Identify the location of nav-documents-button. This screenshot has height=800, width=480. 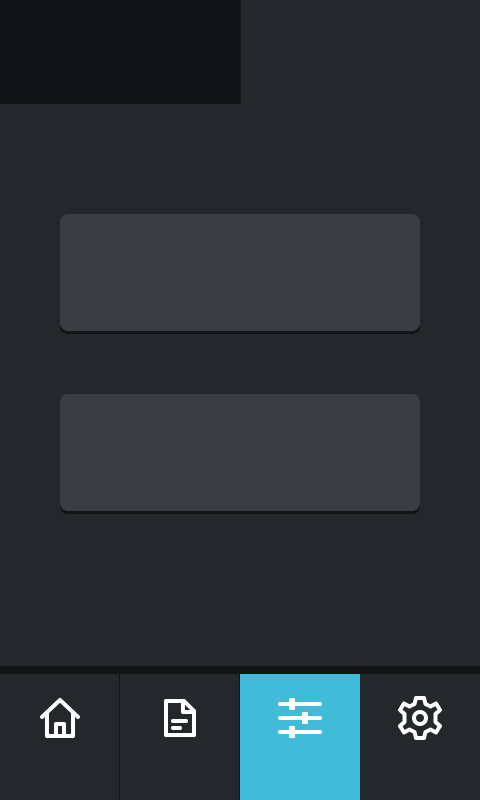
(180, 737).